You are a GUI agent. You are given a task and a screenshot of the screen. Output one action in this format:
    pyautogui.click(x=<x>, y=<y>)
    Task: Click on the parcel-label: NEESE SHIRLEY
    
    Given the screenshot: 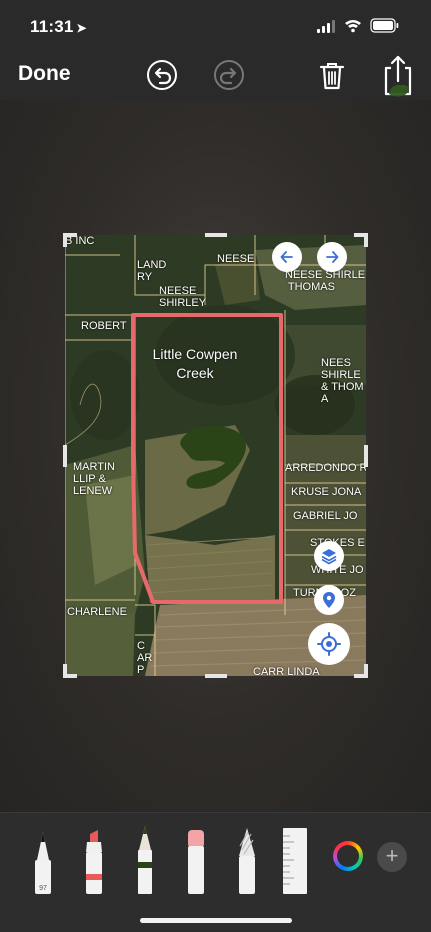 What is the action you would take?
    pyautogui.click(x=183, y=297)
    